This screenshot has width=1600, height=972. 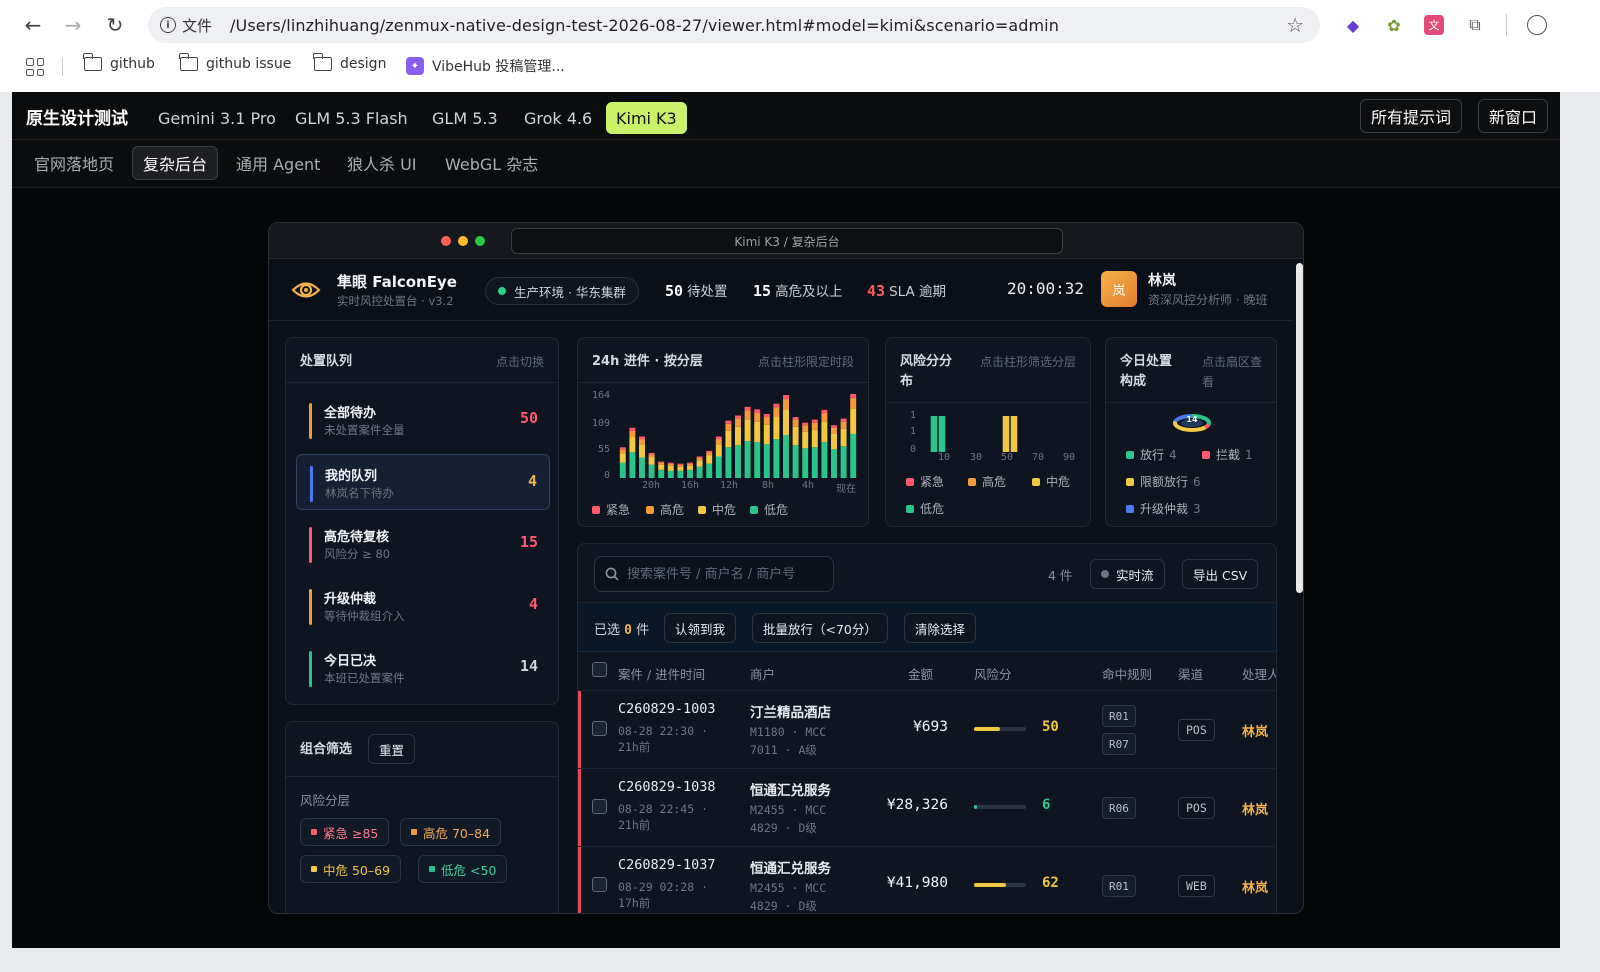 What do you see at coordinates (667, 787) in the screenshot?
I see `case-id: C260829-1038` at bounding box center [667, 787].